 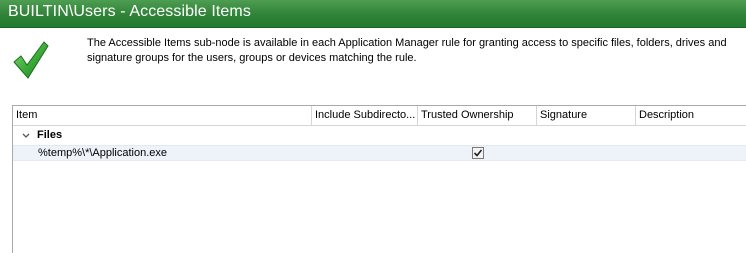 I want to click on table-row: %temp%\*\Application.exe, so click(x=379, y=153).